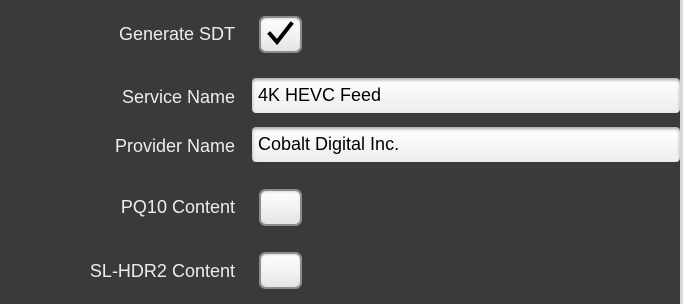 The image size is (686, 304). Describe the element at coordinates (466, 95) in the screenshot. I see `service-name-input` at that location.